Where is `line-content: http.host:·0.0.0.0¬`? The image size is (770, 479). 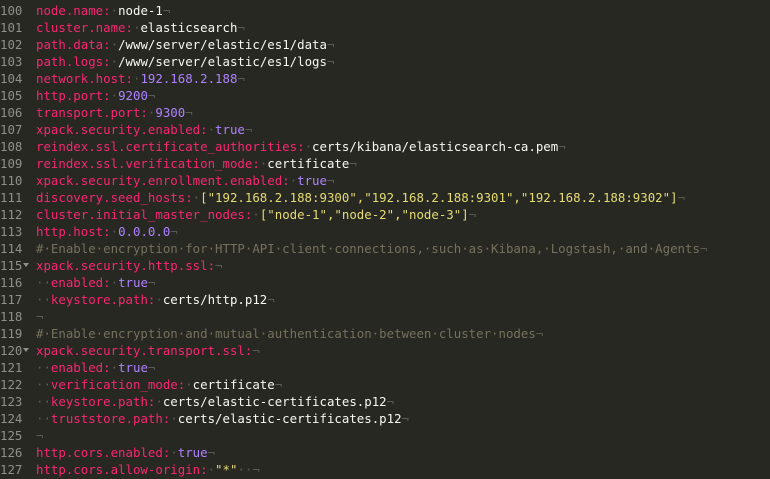
line-content: http.host:·0.0.0.0¬ is located at coordinates (107, 231).